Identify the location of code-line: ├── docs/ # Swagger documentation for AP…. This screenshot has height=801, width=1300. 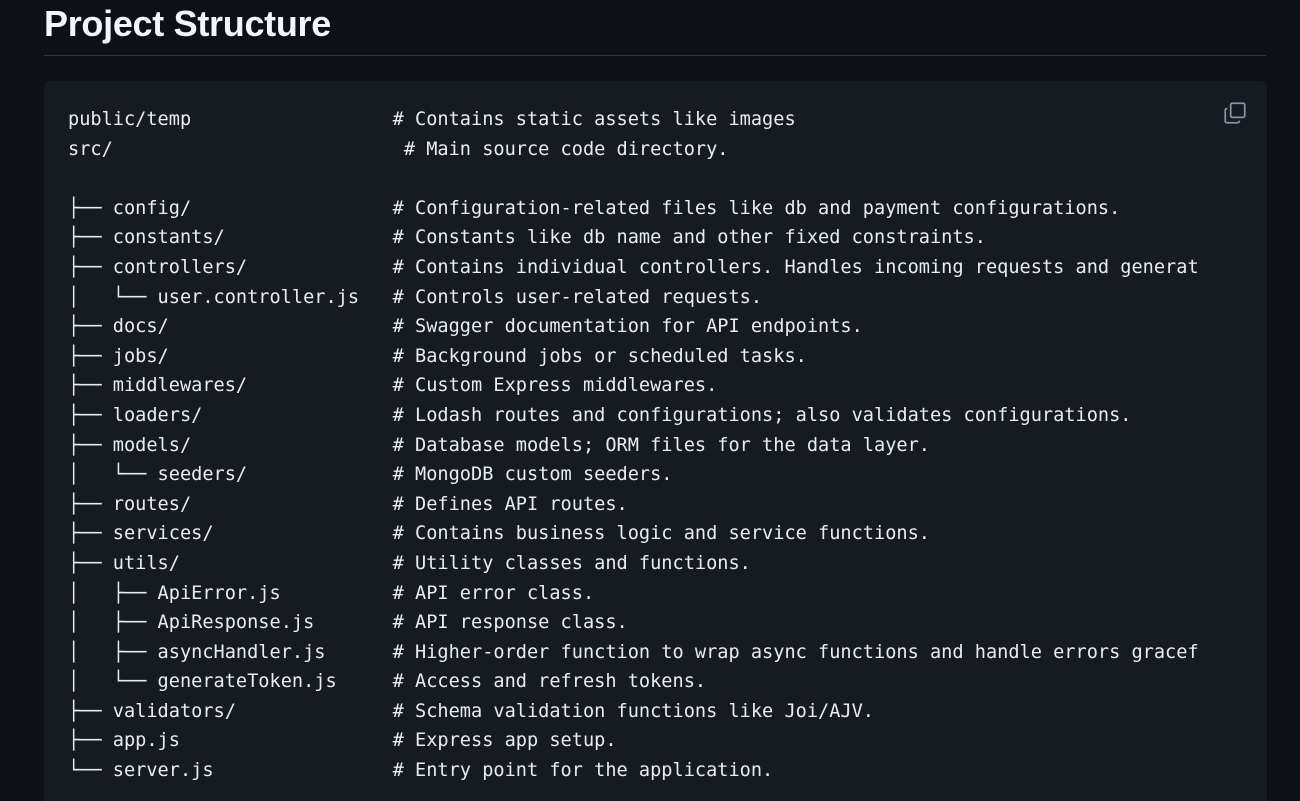
(465, 327).